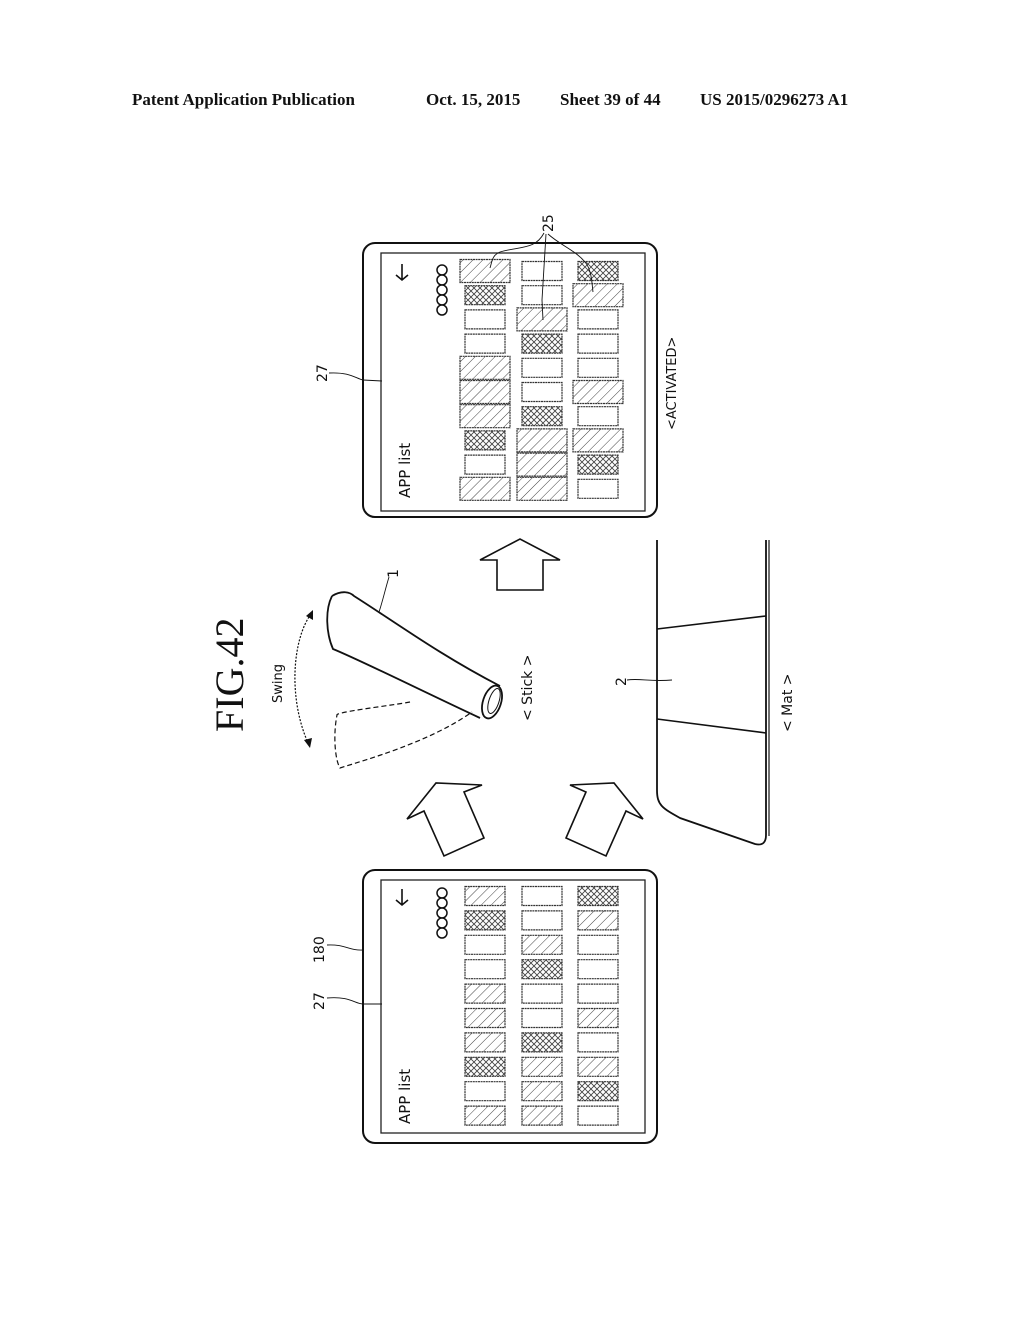 The height and width of the screenshot is (1320, 1024). I want to click on leader-line-27-bottom, so click(354, 1001).